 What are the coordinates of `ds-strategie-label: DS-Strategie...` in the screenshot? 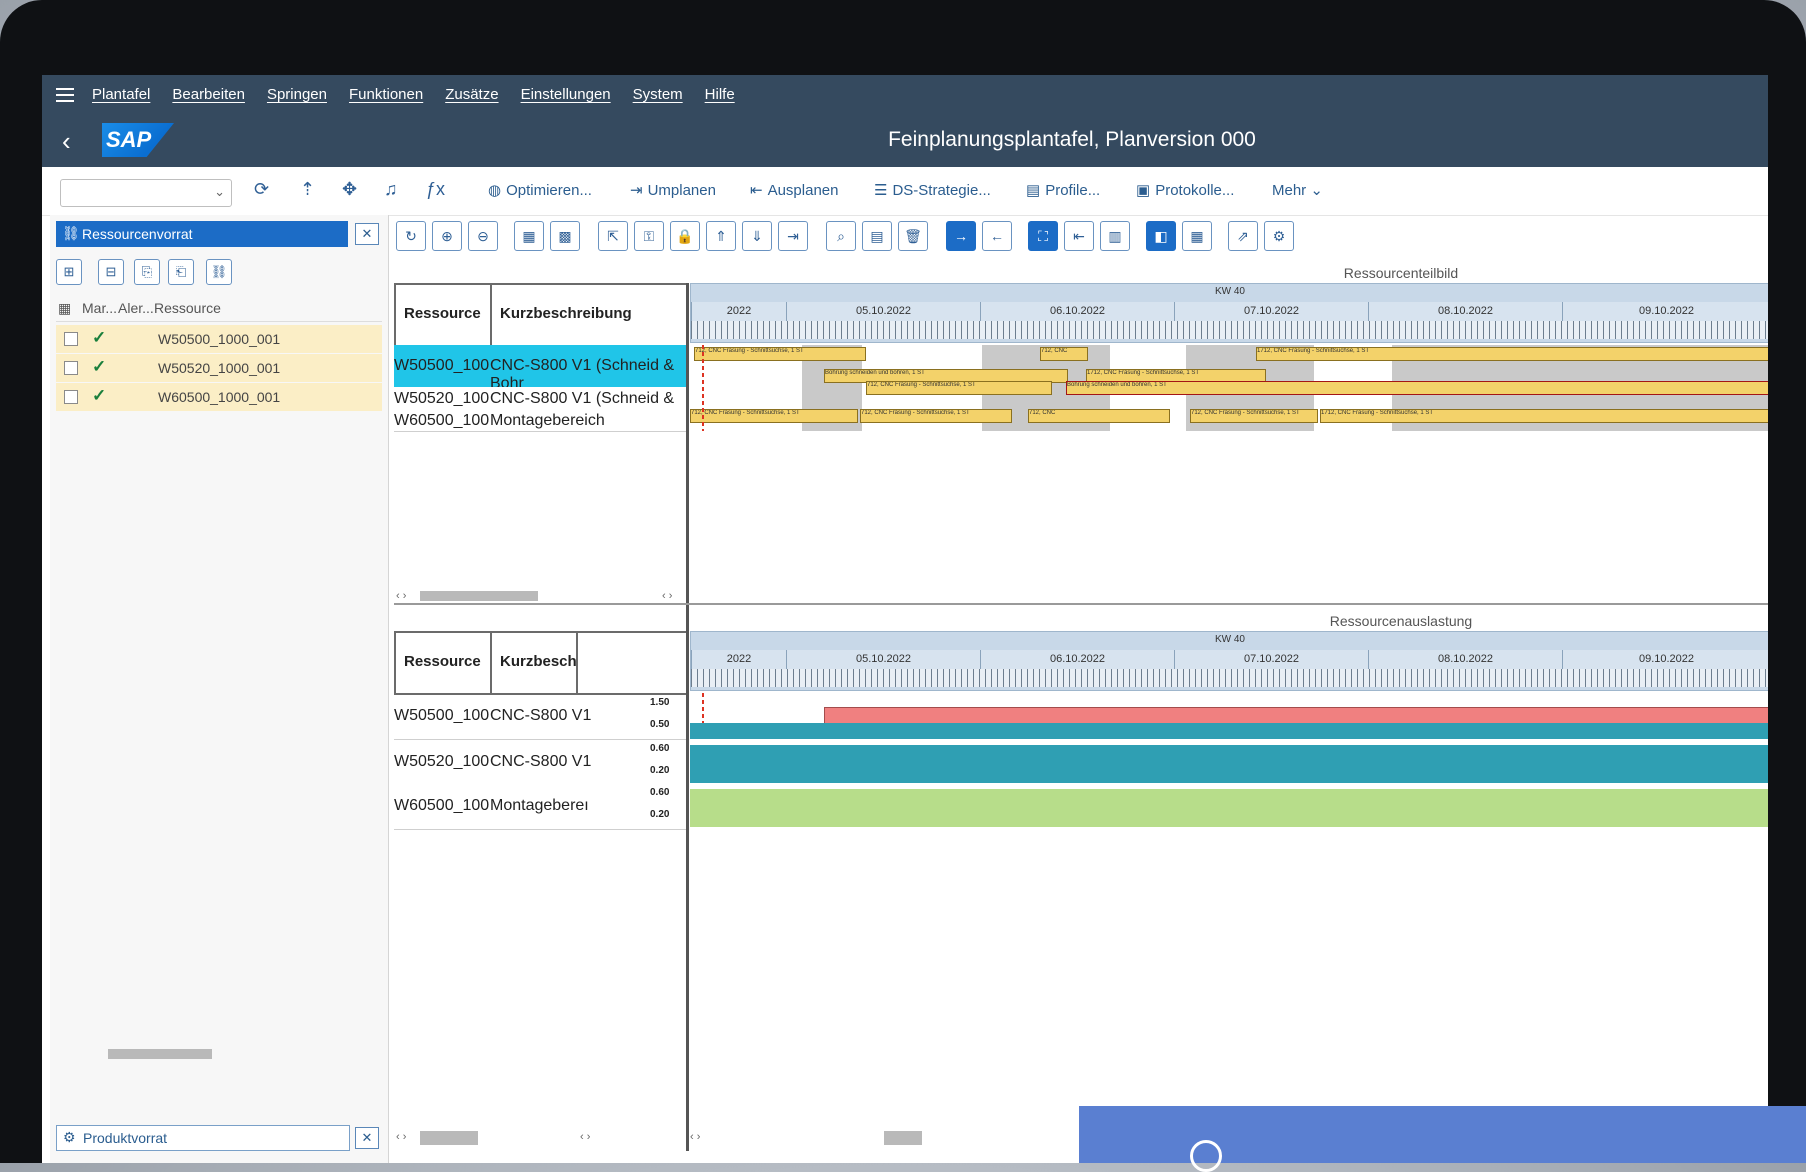 It's located at (941, 190).